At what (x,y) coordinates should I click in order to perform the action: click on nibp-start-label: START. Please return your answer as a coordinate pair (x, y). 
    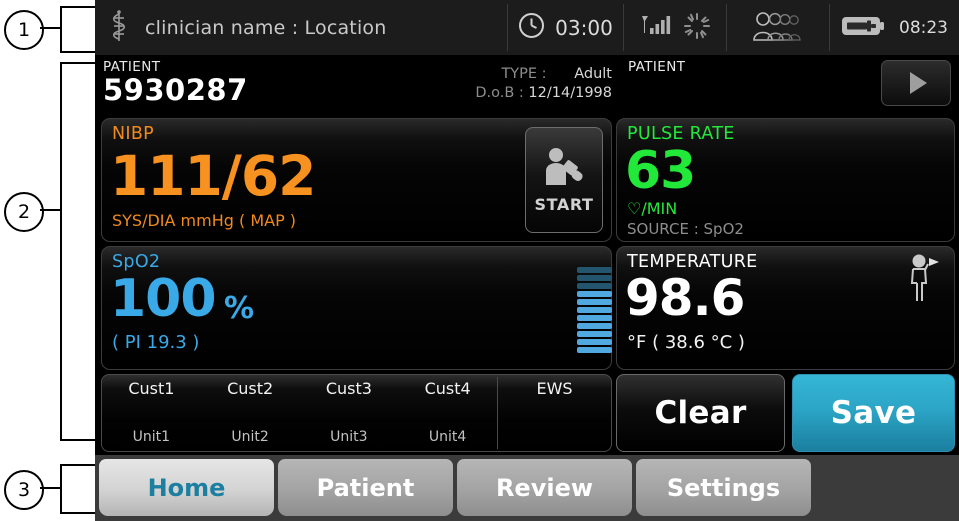
    Looking at the image, I should click on (564, 204).